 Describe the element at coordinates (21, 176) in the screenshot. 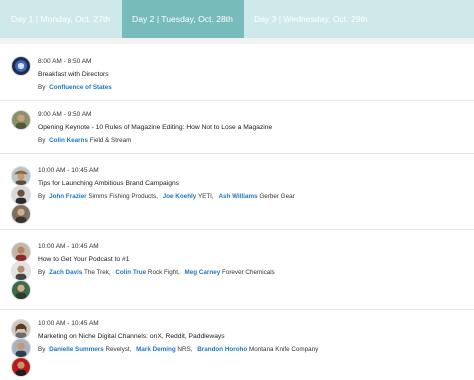

I see `avatar-john-frazier` at that location.